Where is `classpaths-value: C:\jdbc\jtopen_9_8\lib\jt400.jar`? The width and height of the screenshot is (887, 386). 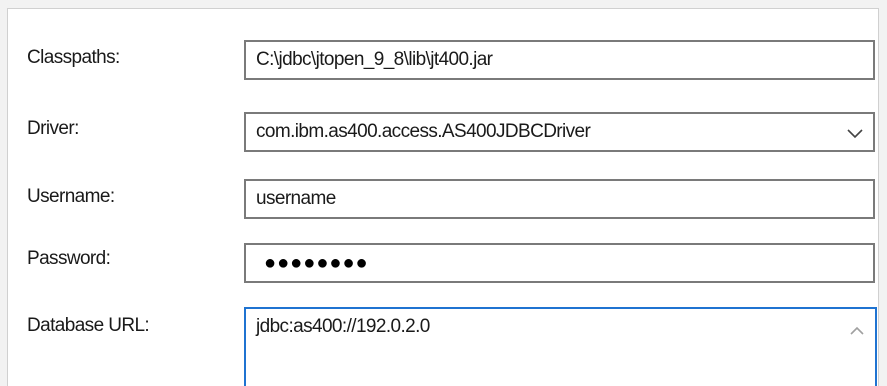 classpaths-value: C:\jdbc\jtopen_9_8\lib\jt400.jar is located at coordinates (374, 59).